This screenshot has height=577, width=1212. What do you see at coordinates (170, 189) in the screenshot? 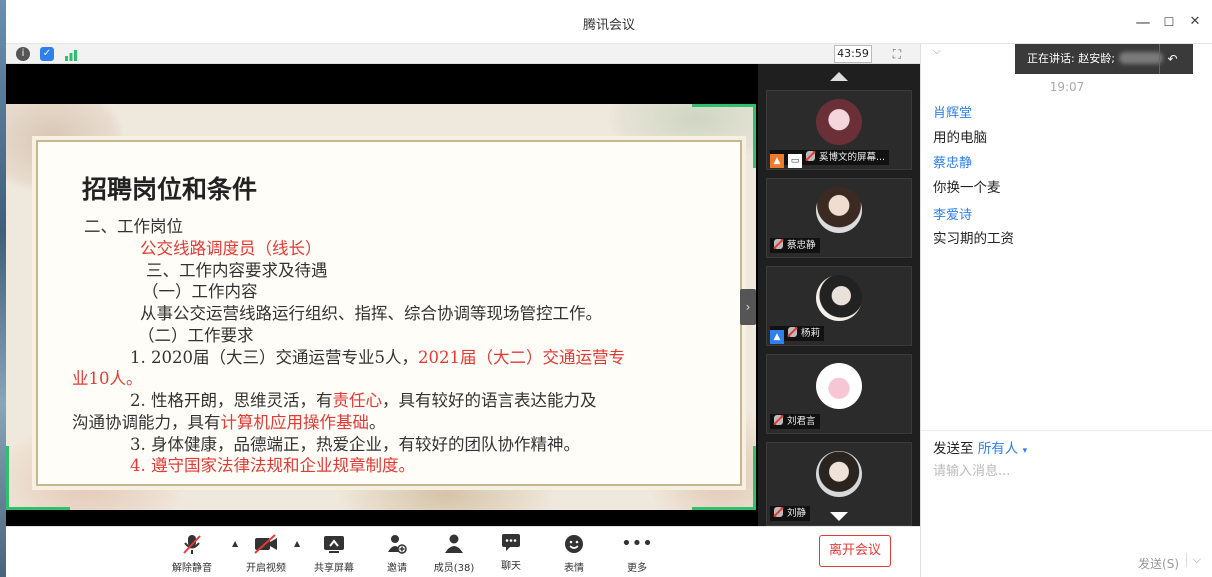
I see `slide-title: 招聘岗位和条件` at bounding box center [170, 189].